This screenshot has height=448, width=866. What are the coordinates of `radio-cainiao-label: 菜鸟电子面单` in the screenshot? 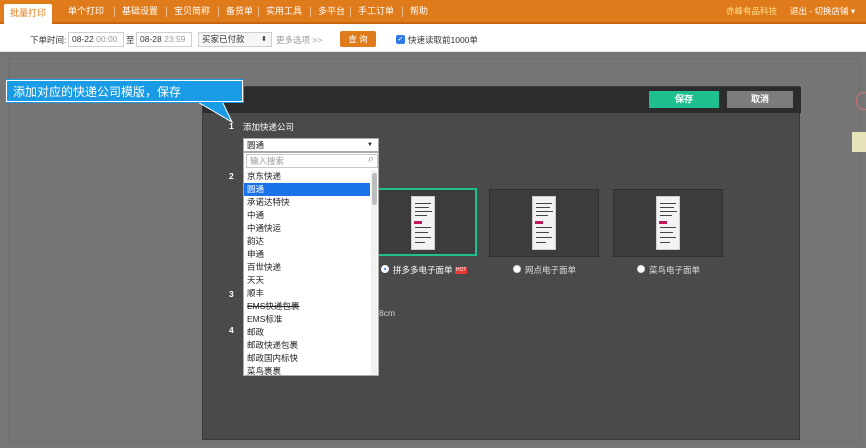 It's located at (675, 270).